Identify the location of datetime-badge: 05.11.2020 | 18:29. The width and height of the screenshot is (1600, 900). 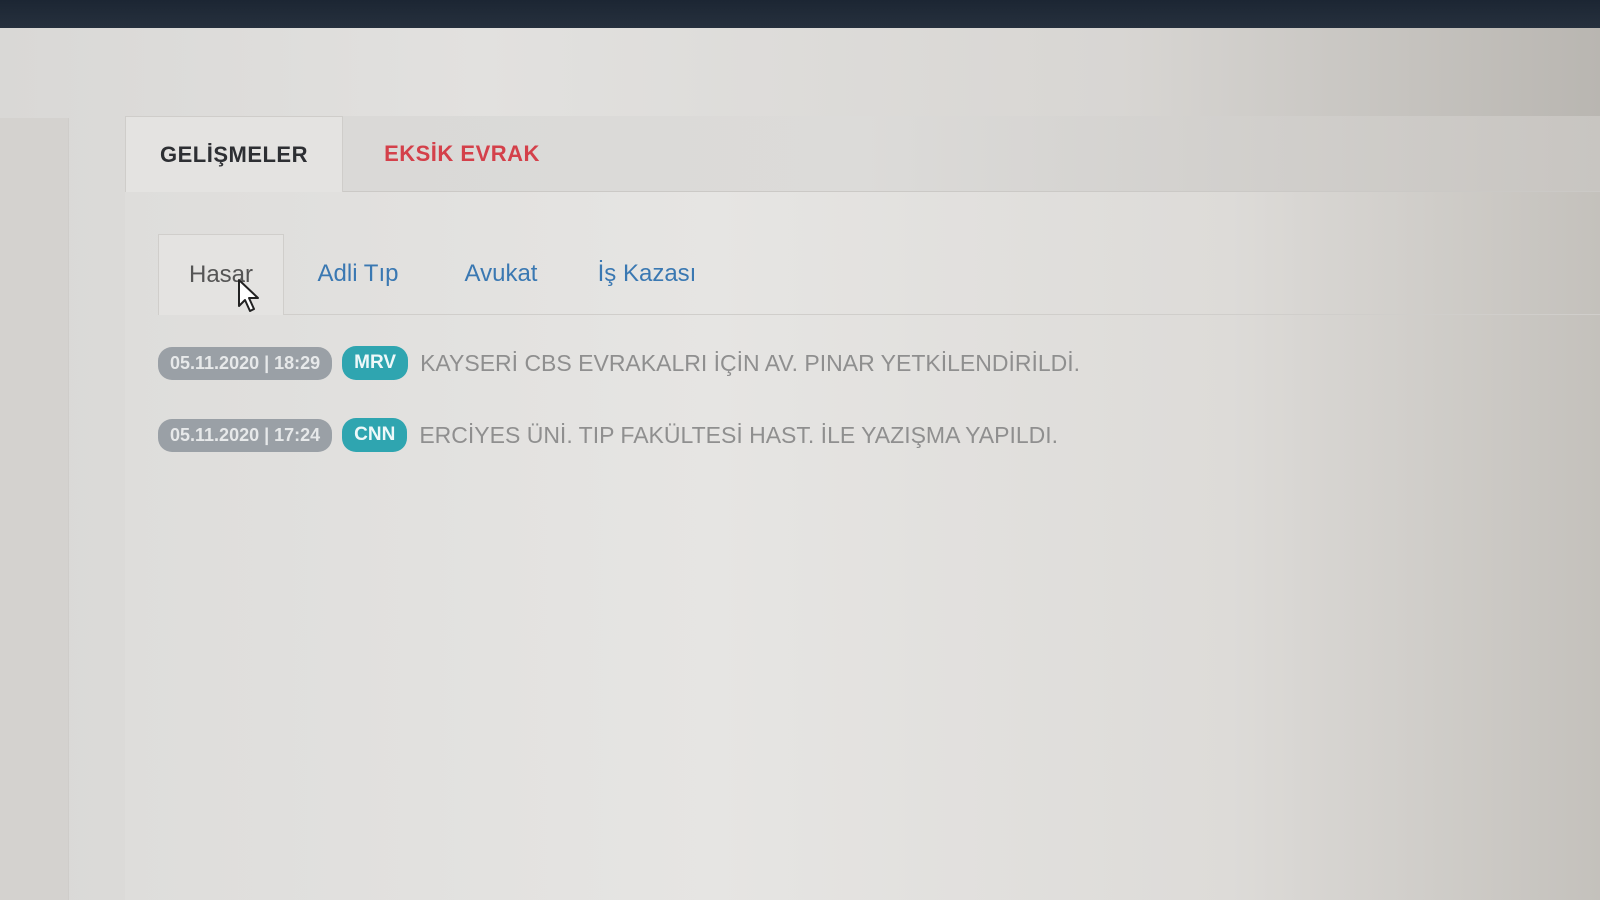
(245, 363).